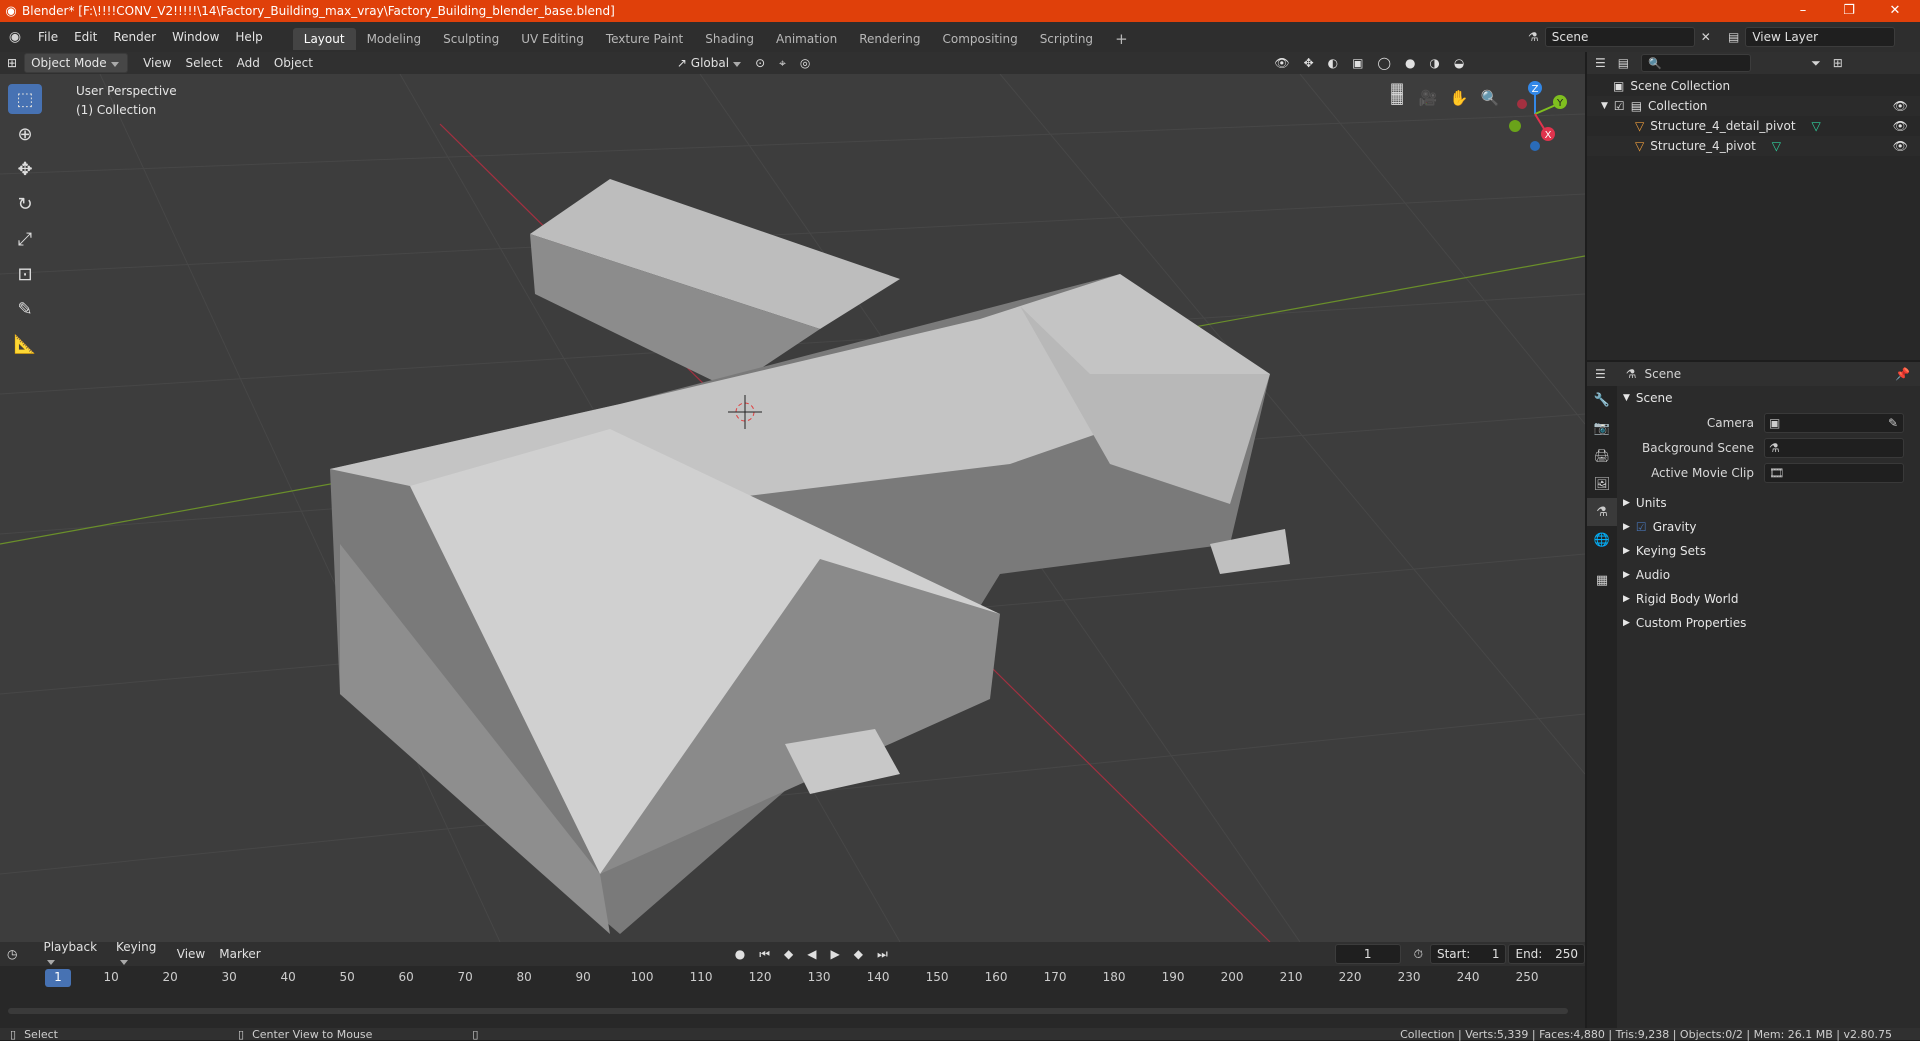 The image size is (1920, 1041). I want to click on move-tool-icon: ✥, so click(25, 169).